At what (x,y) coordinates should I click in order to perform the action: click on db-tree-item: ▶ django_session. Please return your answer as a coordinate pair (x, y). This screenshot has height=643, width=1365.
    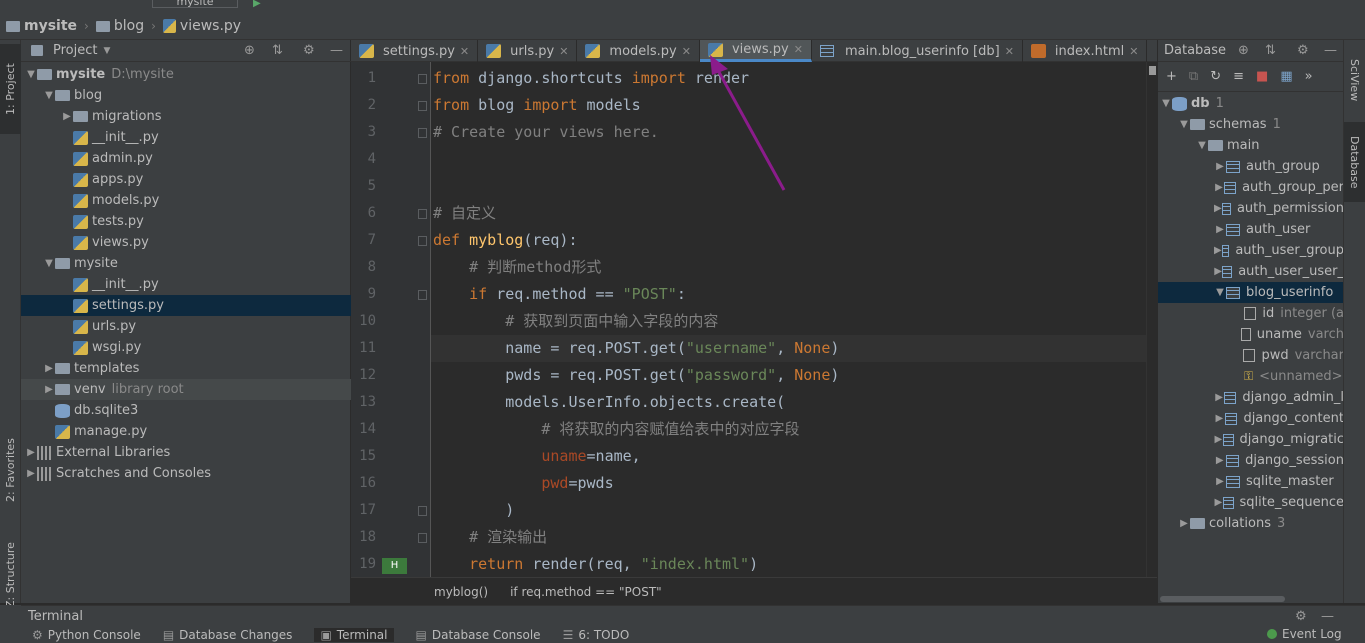
    Looking at the image, I should click on (1251, 460).